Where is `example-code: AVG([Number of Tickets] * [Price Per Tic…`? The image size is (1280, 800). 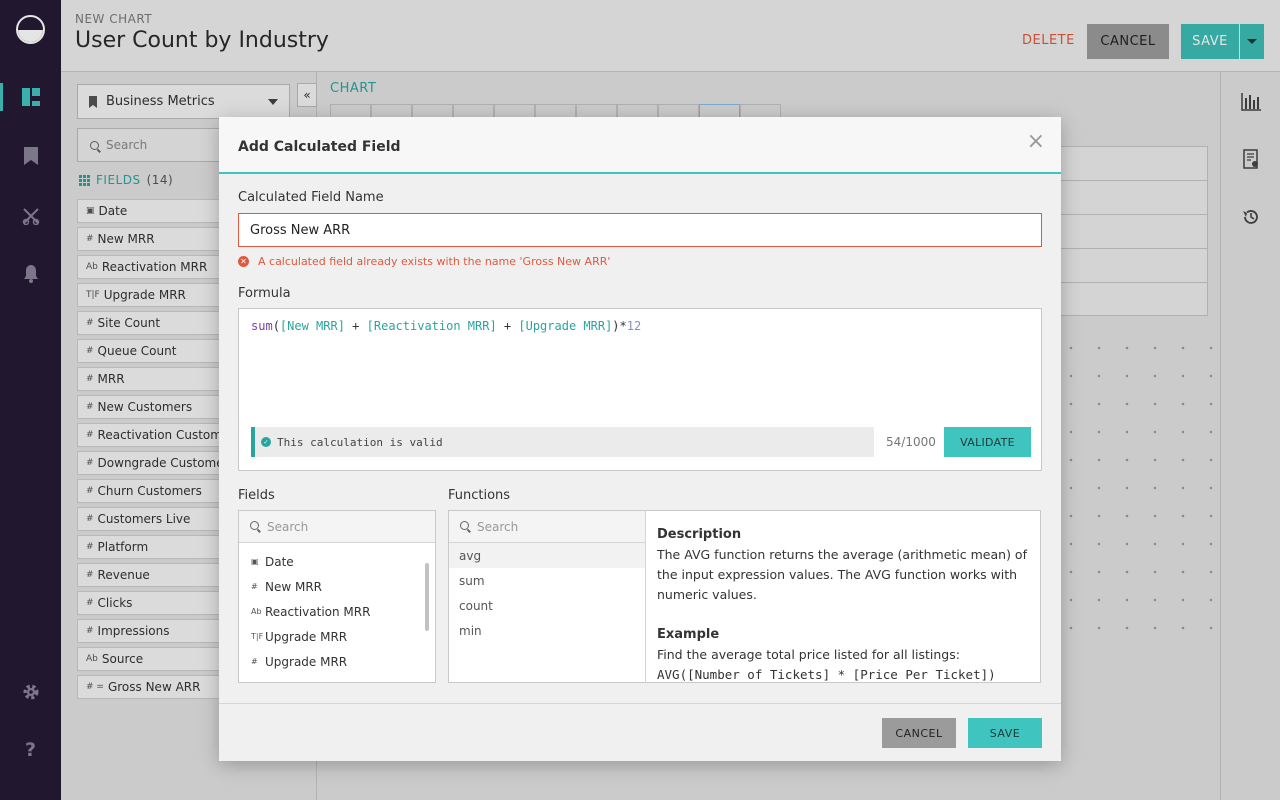
example-code: AVG([Number of Tickets] * [Price Per Tic… is located at coordinates (826, 674).